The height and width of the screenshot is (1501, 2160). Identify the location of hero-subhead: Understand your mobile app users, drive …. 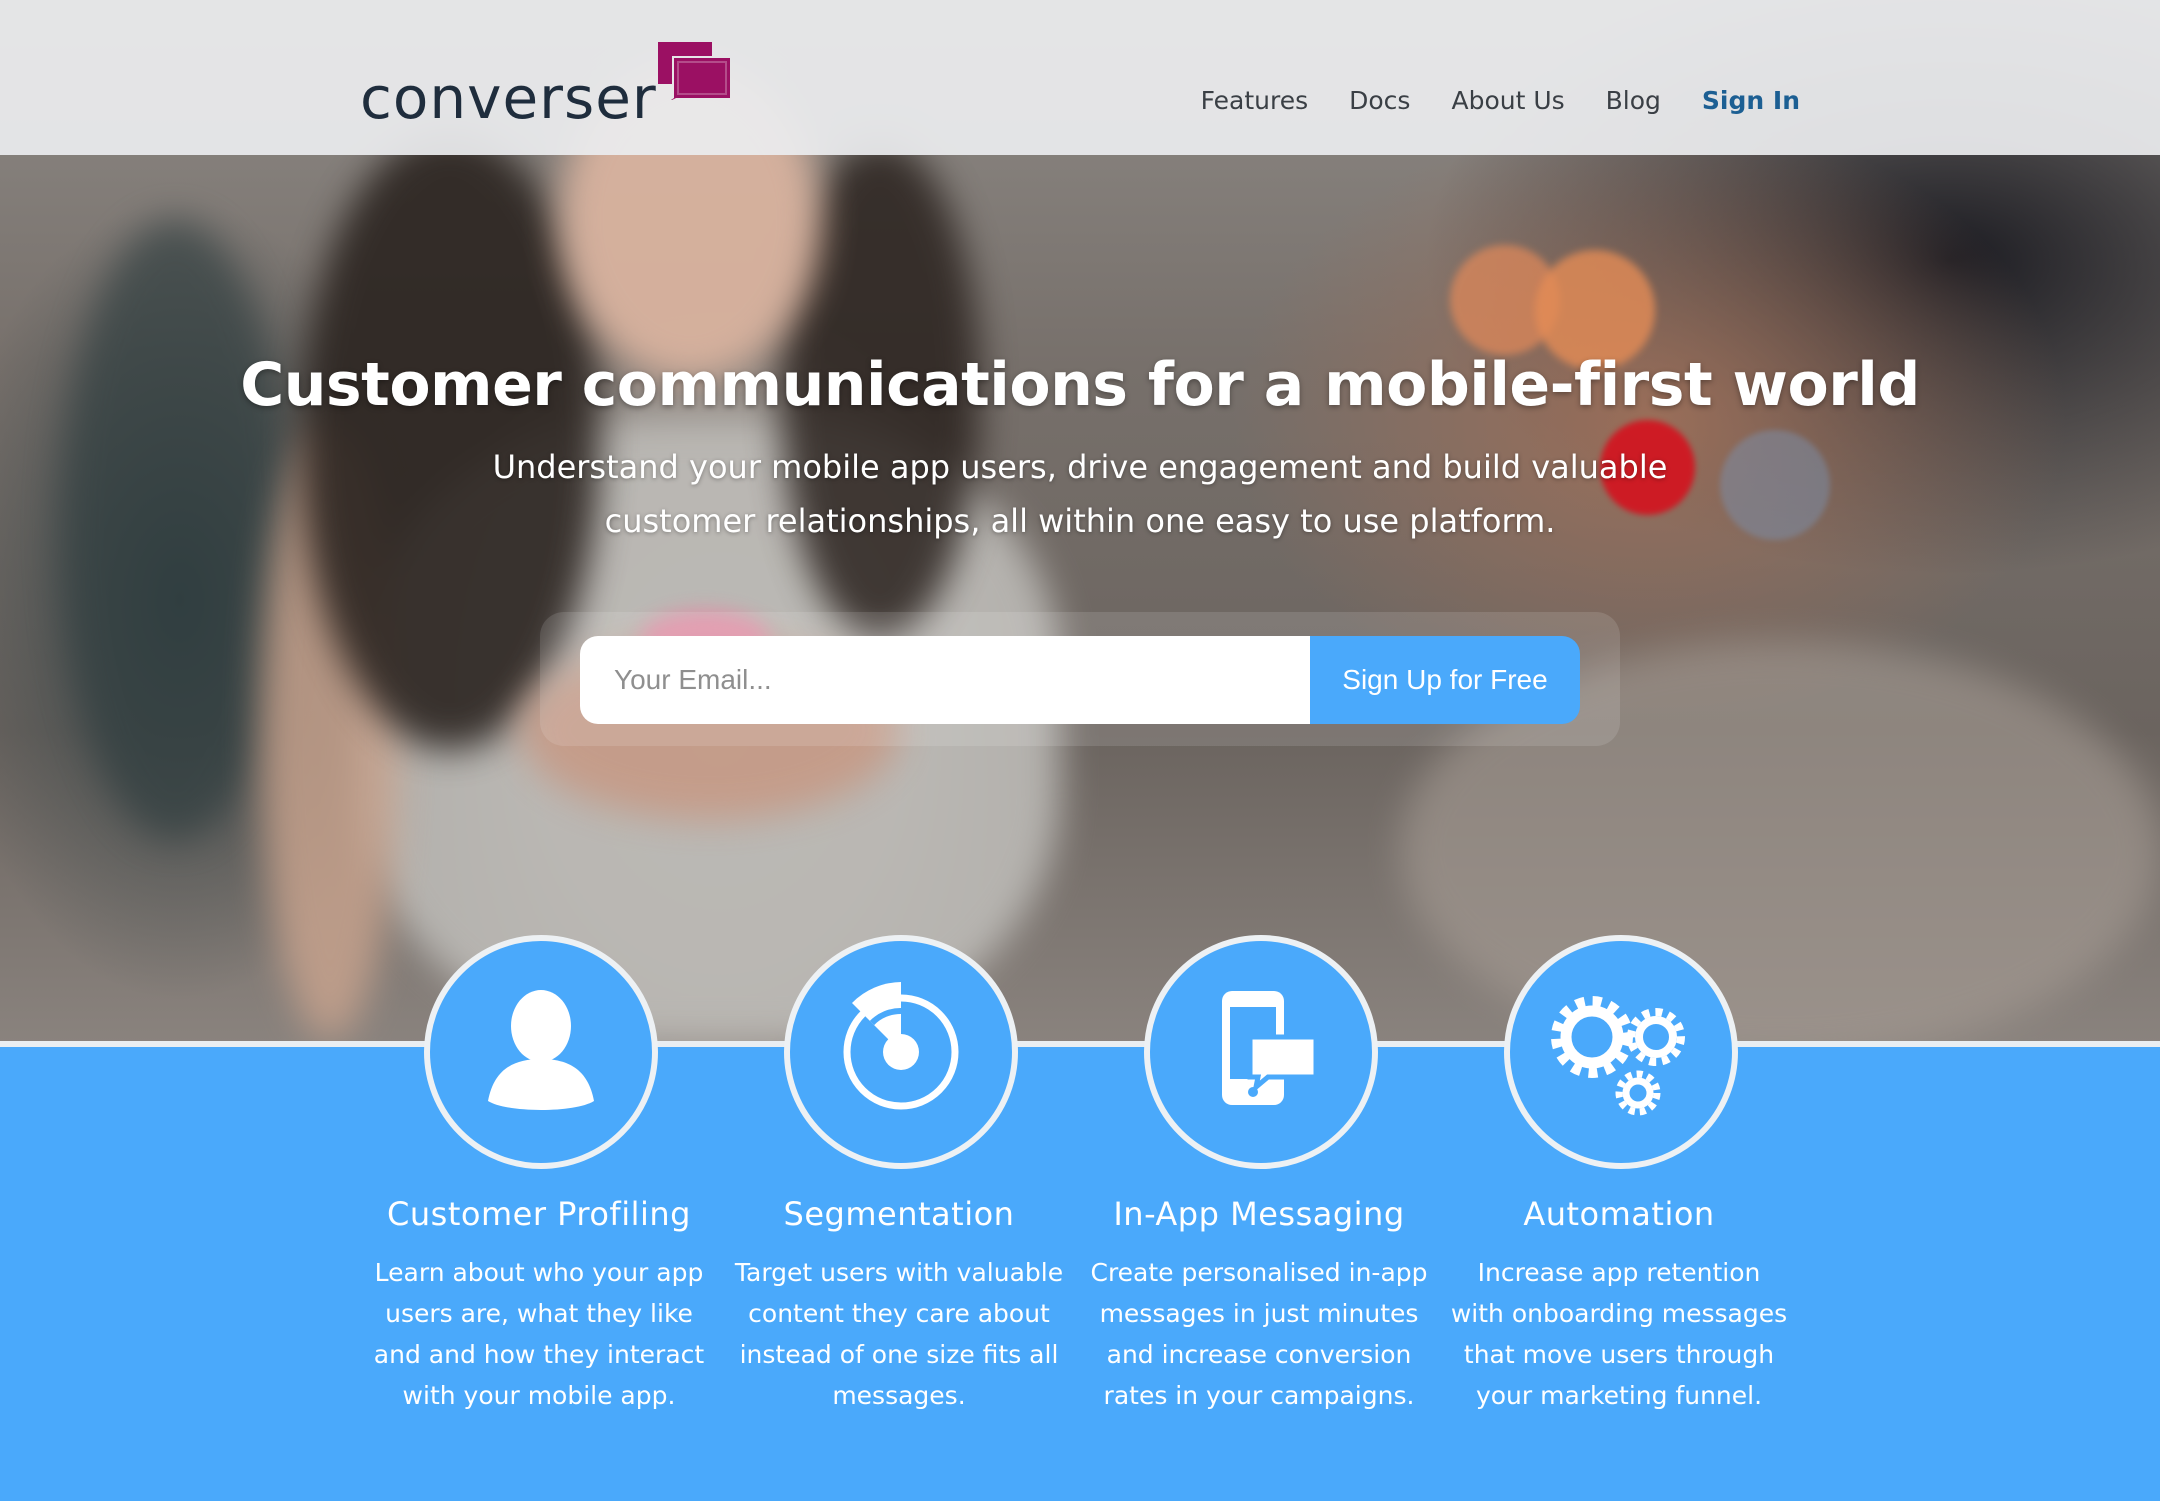
(1080, 494).